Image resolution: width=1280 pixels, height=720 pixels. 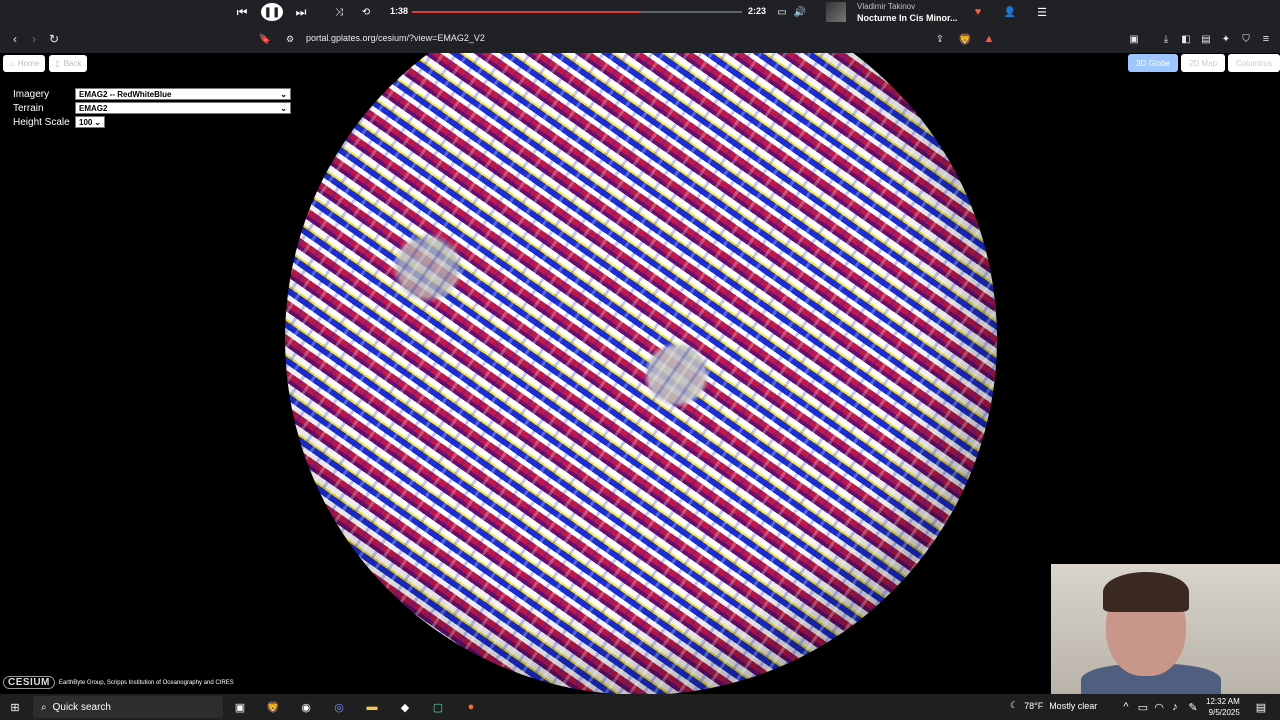 I want to click on terminal-taskbar-icon: ▢, so click(x=438, y=707).